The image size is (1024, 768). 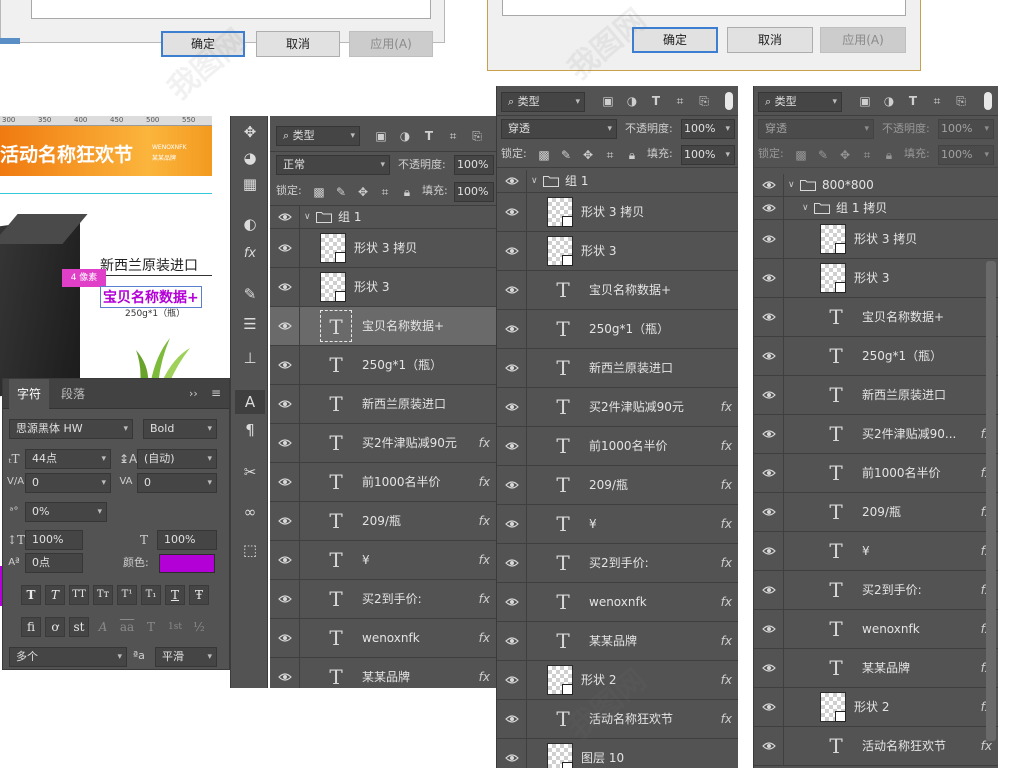 What do you see at coordinates (708, 129) in the screenshot?
I see `opacity-input: 100% ▾` at bounding box center [708, 129].